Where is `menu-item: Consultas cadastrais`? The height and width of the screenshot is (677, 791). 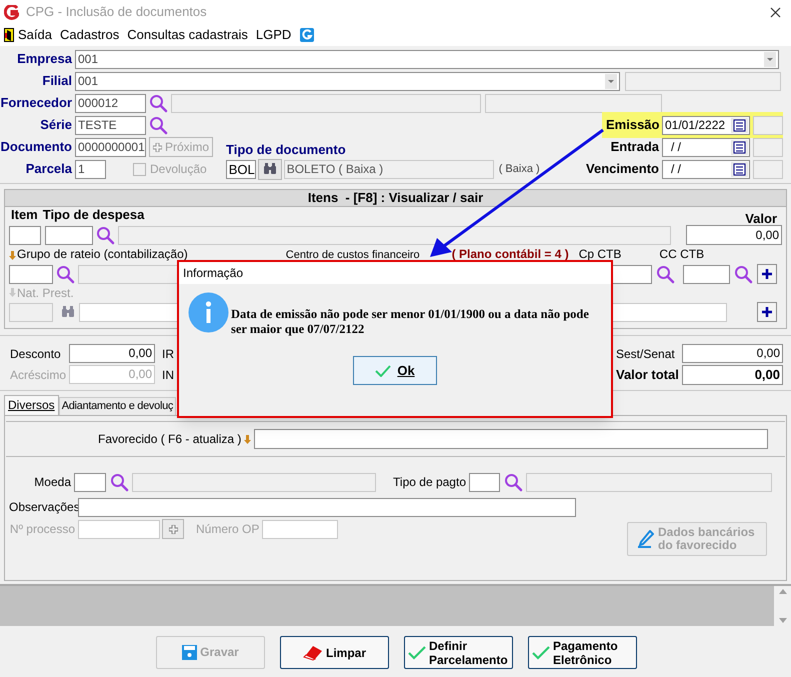 menu-item: Consultas cadastrais is located at coordinates (187, 35).